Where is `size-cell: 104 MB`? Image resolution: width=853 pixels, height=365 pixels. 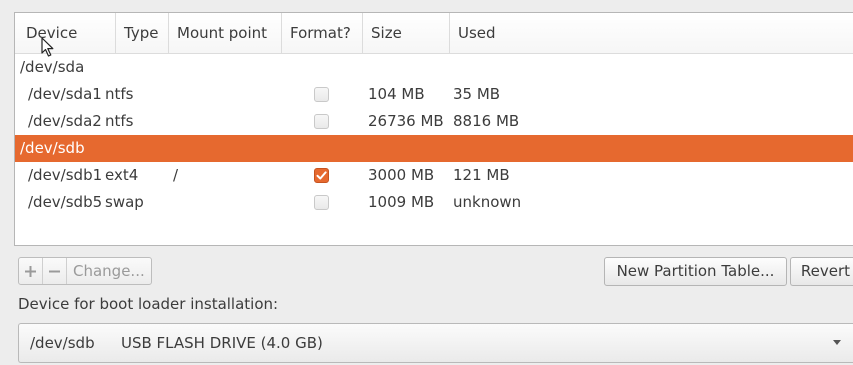 size-cell: 104 MB is located at coordinates (396, 94).